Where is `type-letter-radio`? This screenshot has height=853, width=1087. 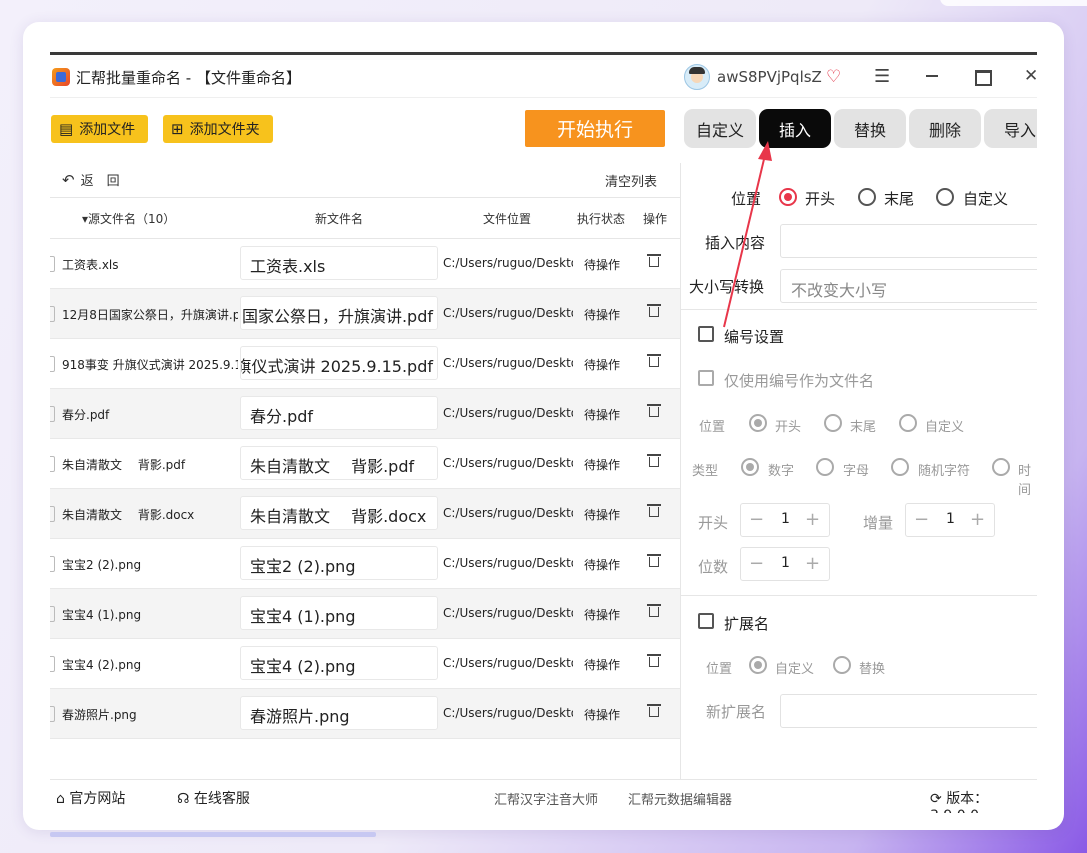
type-letter-radio is located at coordinates (825, 467).